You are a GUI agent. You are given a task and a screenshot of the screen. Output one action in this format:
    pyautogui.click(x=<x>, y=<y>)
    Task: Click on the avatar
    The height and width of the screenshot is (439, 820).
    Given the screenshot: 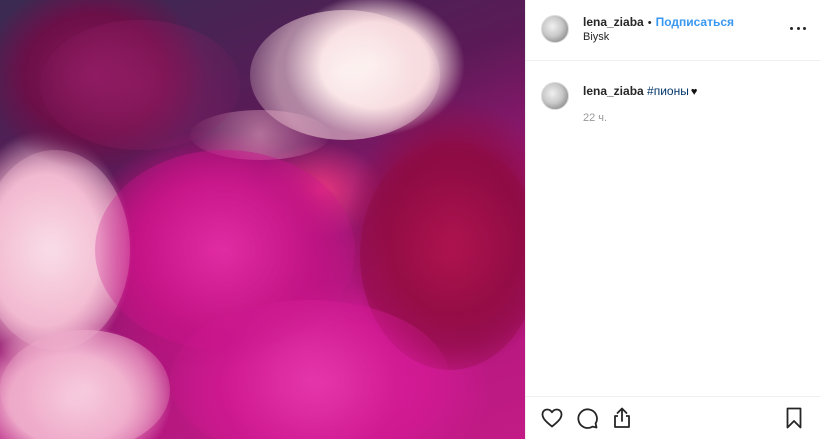 What is the action you would take?
    pyautogui.click(x=555, y=29)
    